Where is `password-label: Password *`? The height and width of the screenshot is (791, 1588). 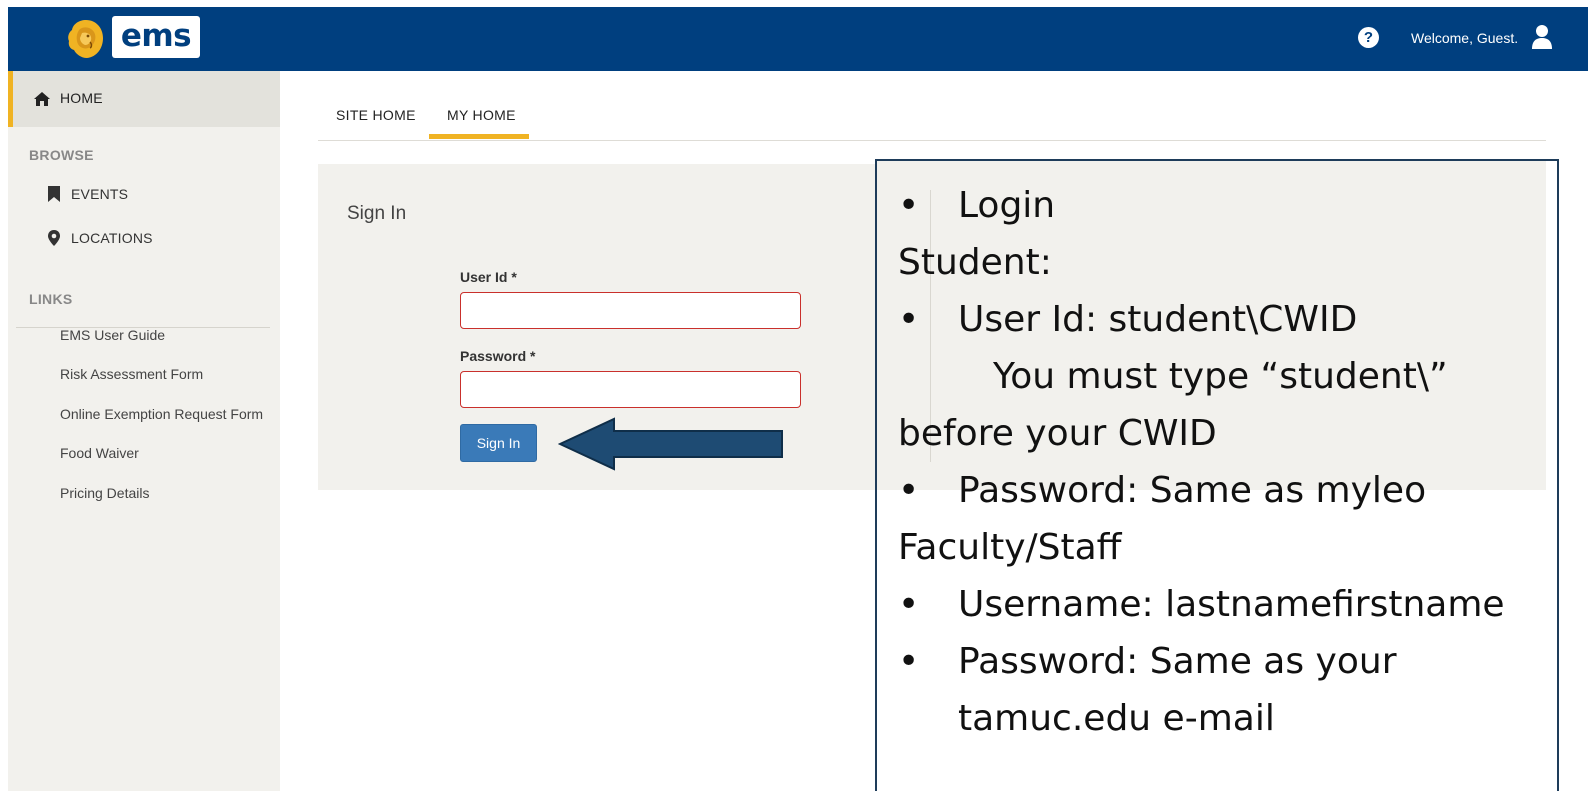 password-label: Password * is located at coordinates (498, 356).